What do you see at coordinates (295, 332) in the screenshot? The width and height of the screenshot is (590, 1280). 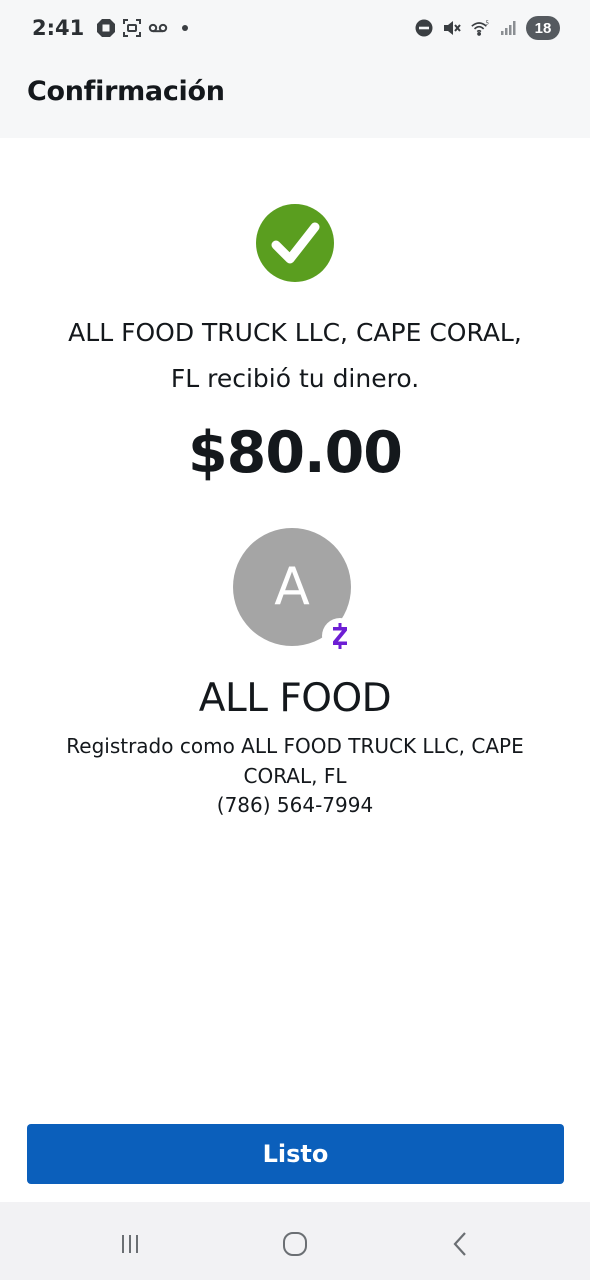 I see `confirmation-message-line1: ALL FOOD TRUCK LLC, CAPE CORAL,` at bounding box center [295, 332].